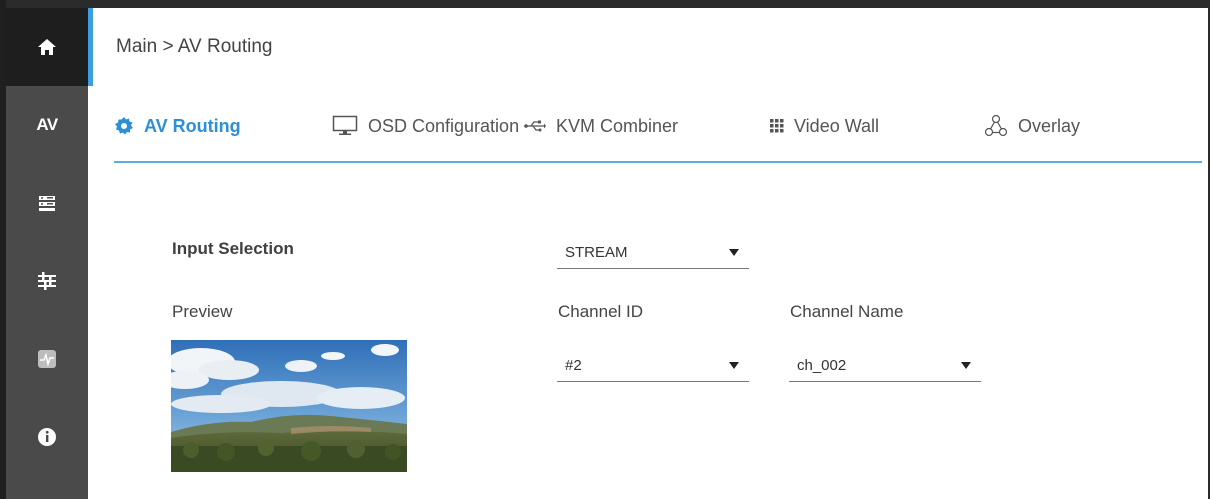 Image resolution: width=1210 pixels, height=499 pixels. Describe the element at coordinates (194, 46) in the screenshot. I see `breadcrumb: Main > AV Routing` at that location.